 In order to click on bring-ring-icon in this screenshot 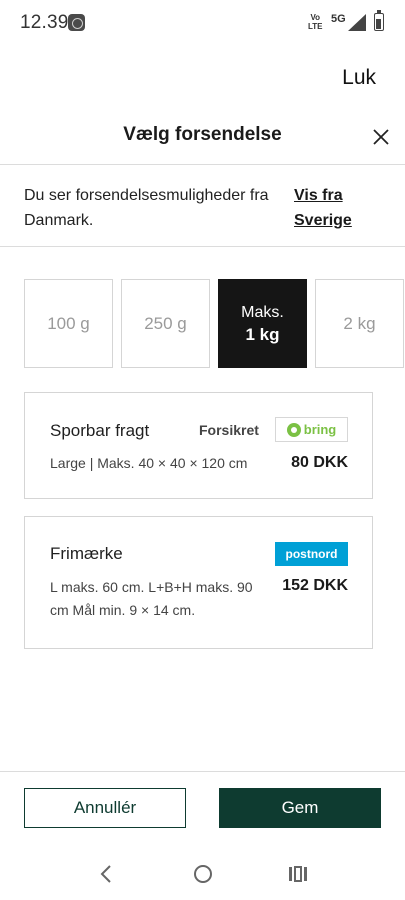, I will do `click(293, 429)`.